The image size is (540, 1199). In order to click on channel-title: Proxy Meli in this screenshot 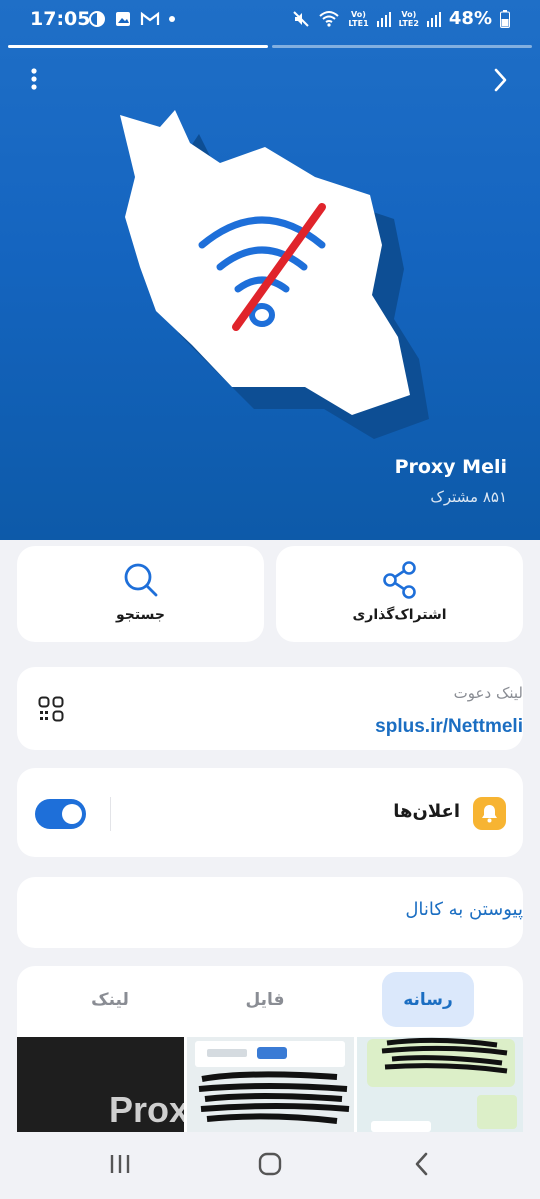, I will do `click(450, 467)`.